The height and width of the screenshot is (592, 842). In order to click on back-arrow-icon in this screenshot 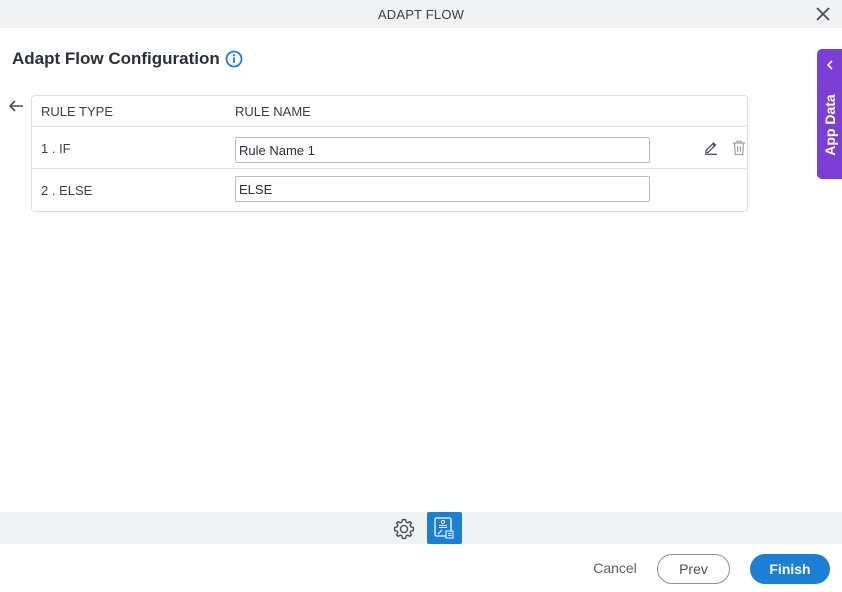, I will do `click(16, 106)`.